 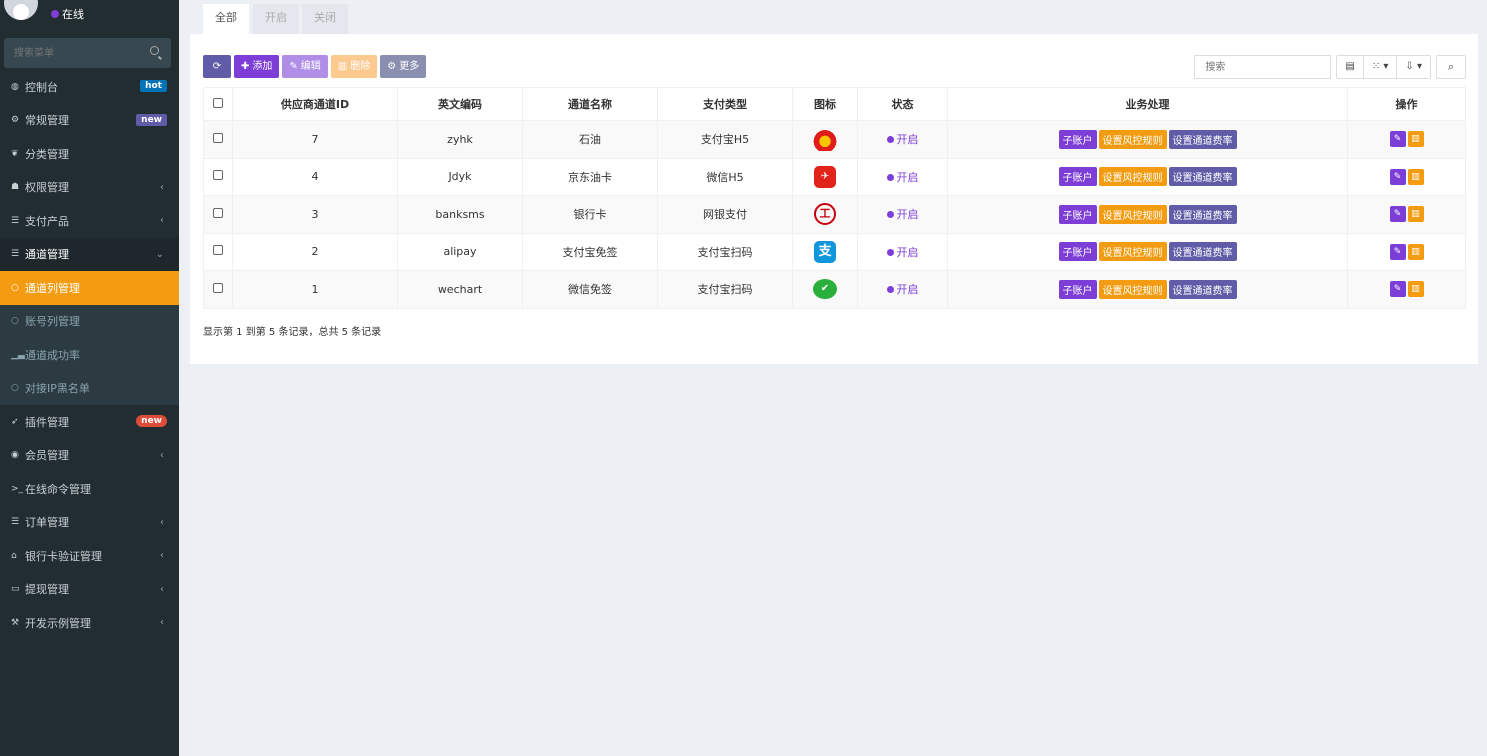 I want to click on tab-all: 全部, so click(x=226, y=19).